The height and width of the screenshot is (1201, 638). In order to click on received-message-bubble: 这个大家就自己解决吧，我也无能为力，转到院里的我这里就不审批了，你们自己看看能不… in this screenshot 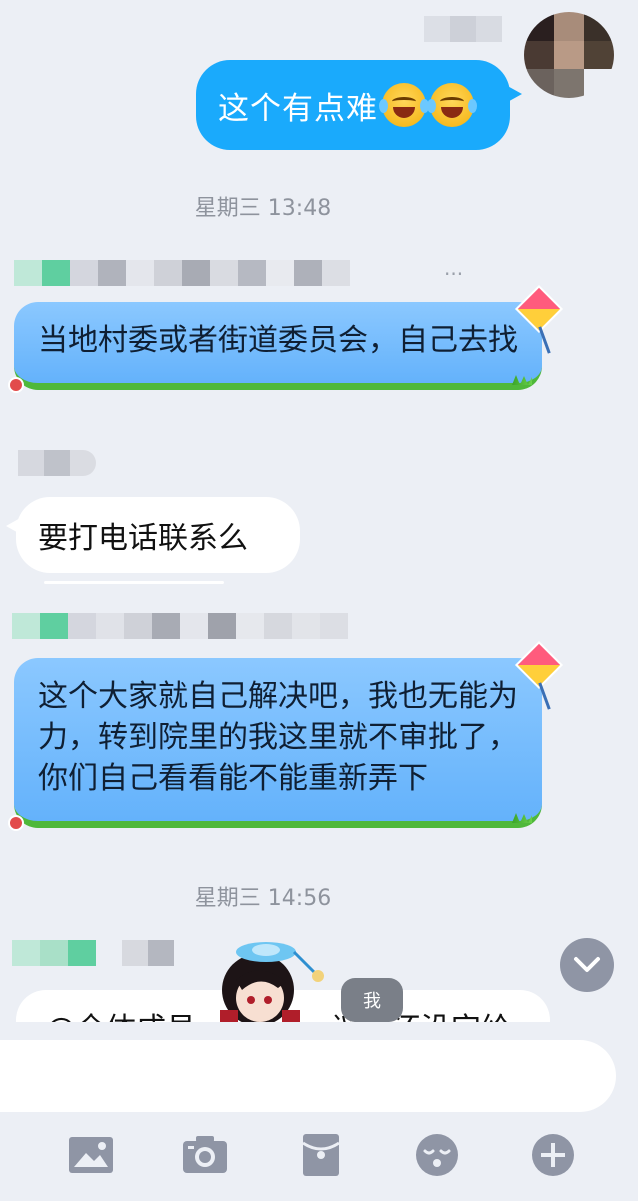, I will do `click(286, 735)`.